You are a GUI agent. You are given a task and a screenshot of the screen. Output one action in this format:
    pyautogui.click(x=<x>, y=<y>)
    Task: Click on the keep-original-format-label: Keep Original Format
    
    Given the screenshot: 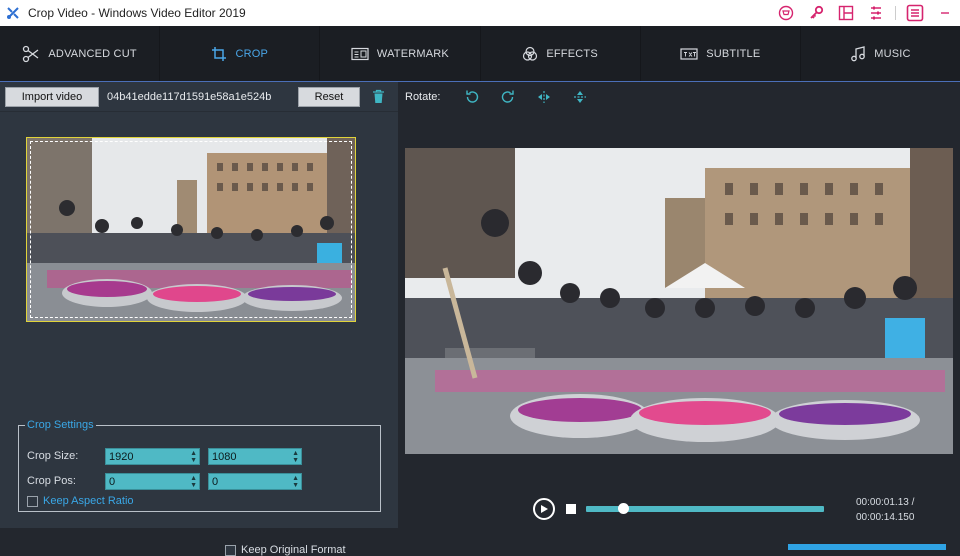 What is the action you would take?
    pyautogui.click(x=293, y=550)
    